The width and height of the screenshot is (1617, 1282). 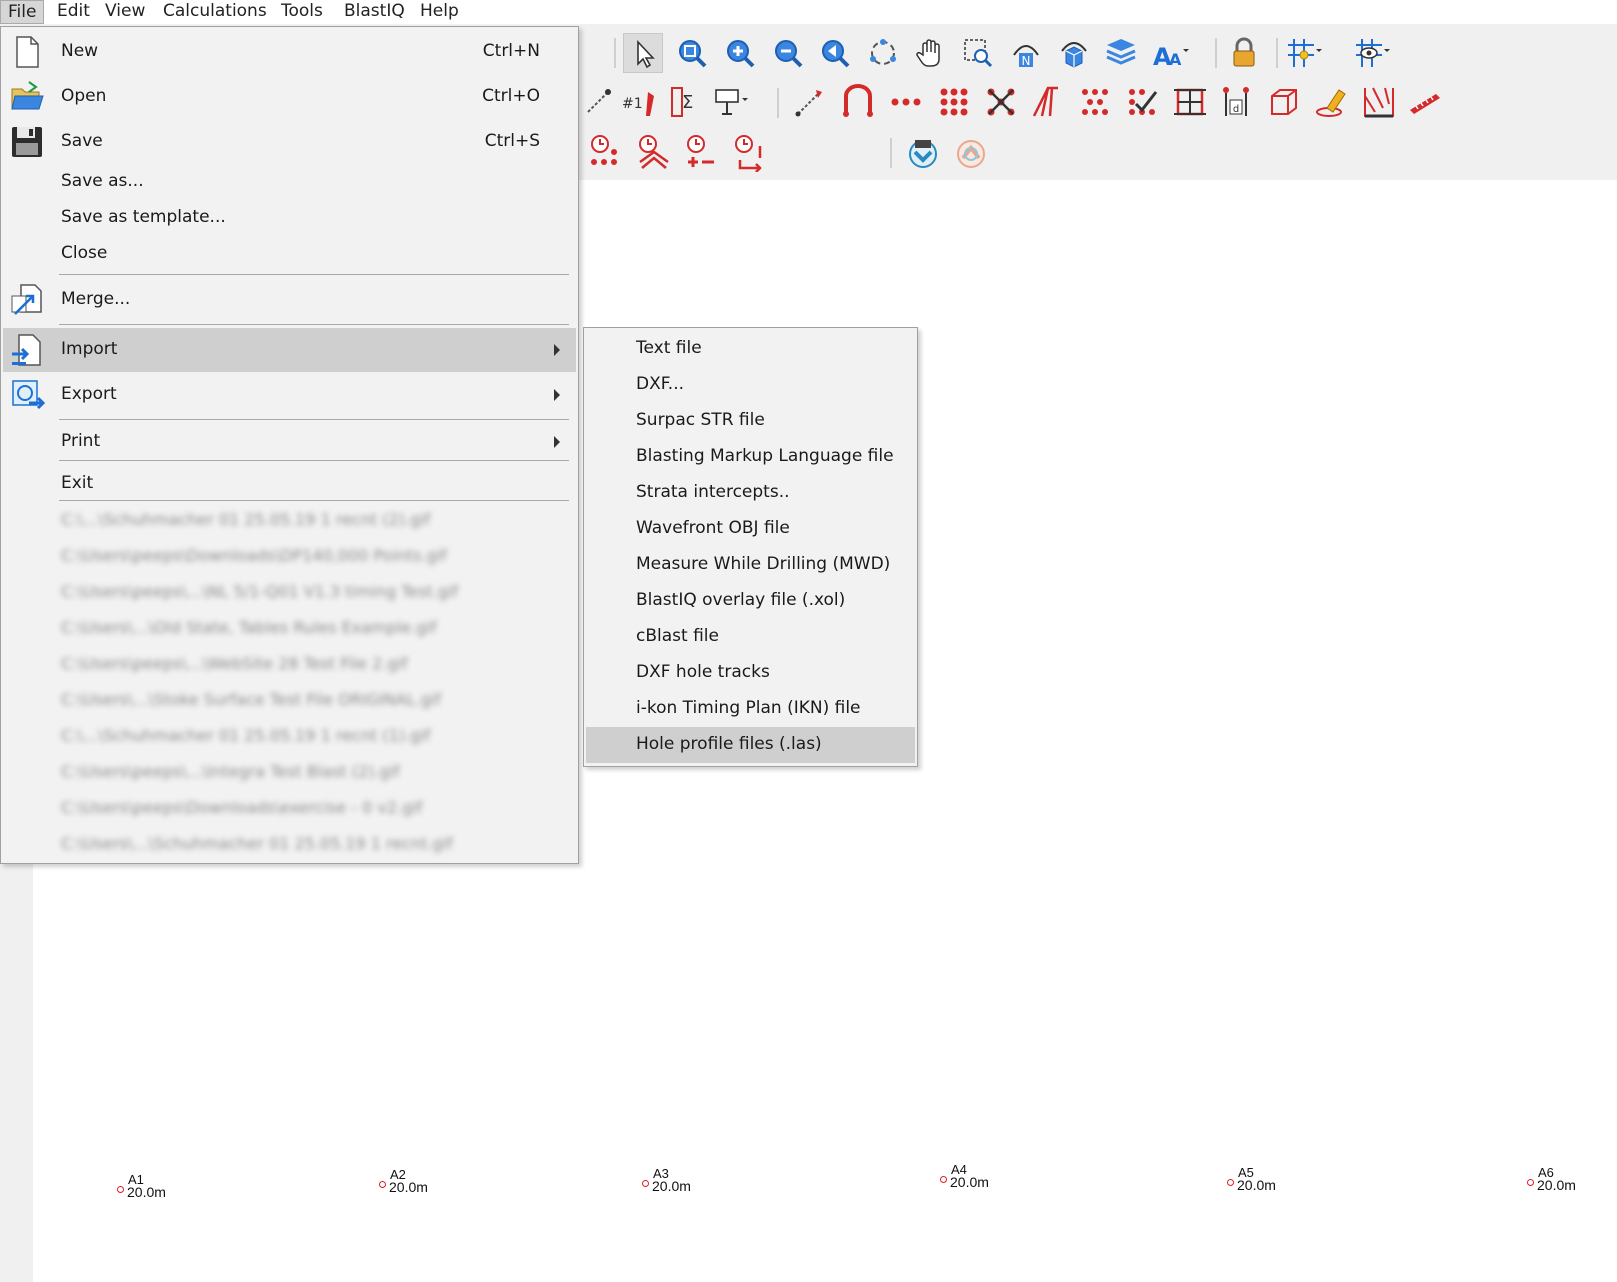 I want to click on menu-item-save: Save Ctrl+S, so click(x=289, y=142).